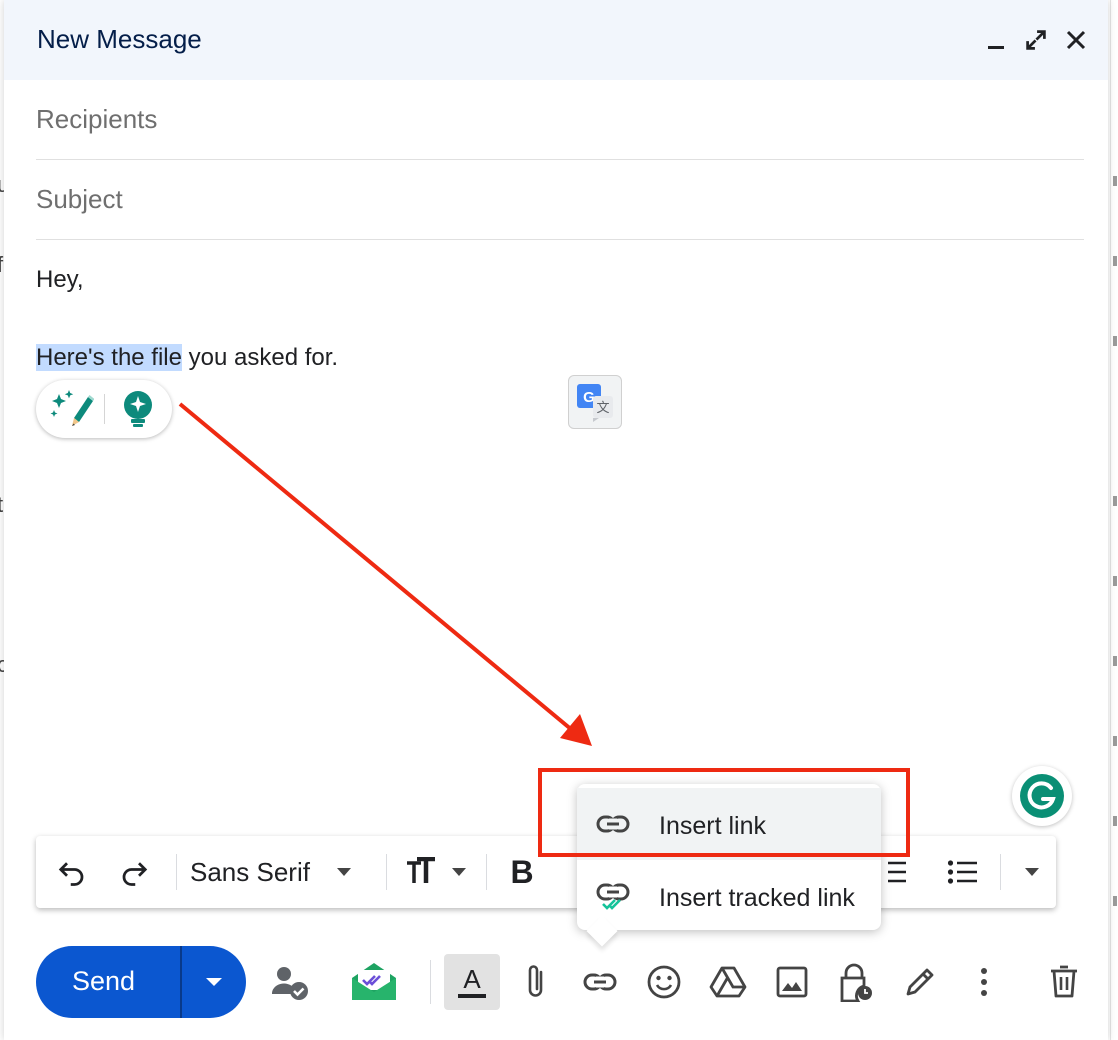  I want to click on redo-button, so click(134, 872).